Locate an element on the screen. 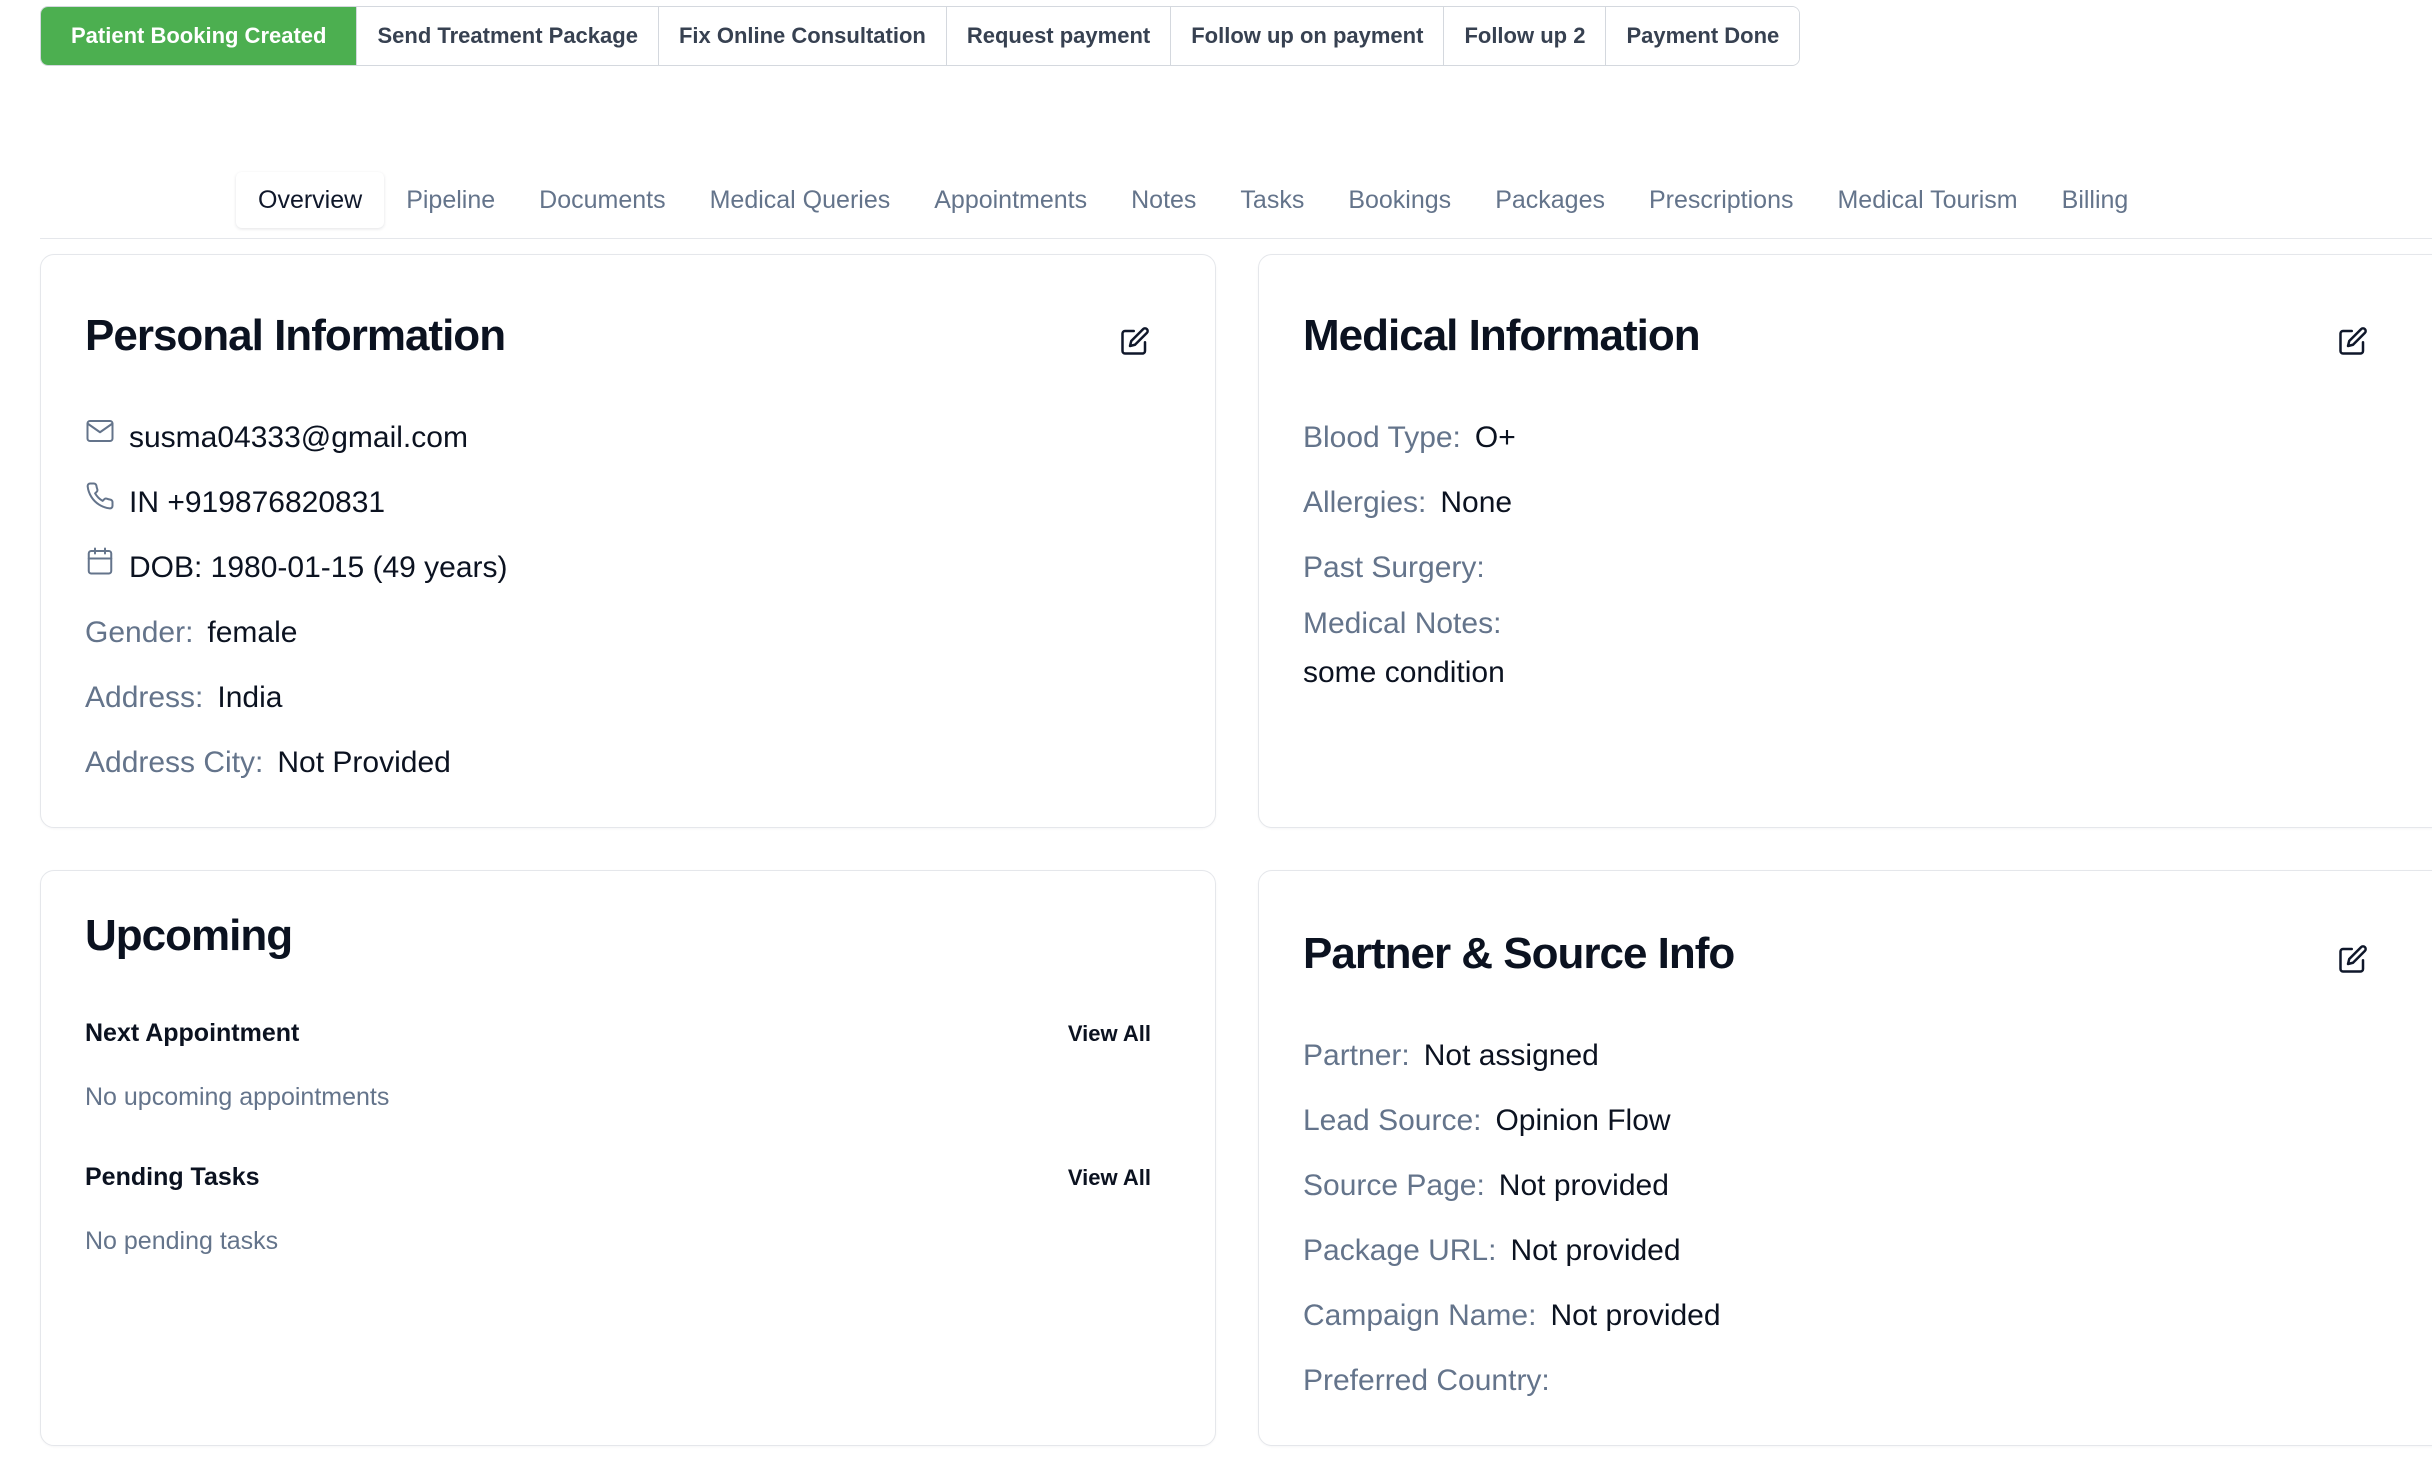  address-label: Address: is located at coordinates (144, 697).